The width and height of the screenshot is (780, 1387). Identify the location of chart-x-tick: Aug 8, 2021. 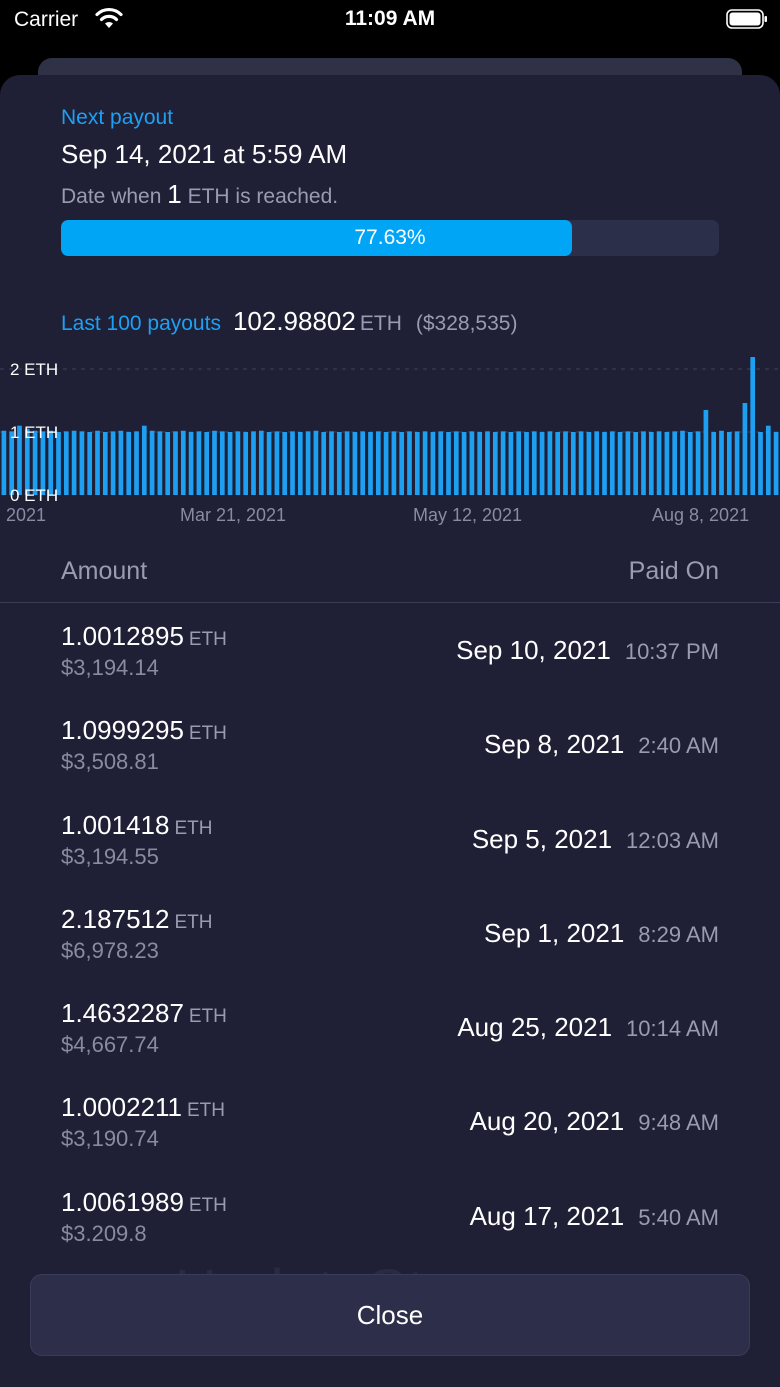
(700, 515).